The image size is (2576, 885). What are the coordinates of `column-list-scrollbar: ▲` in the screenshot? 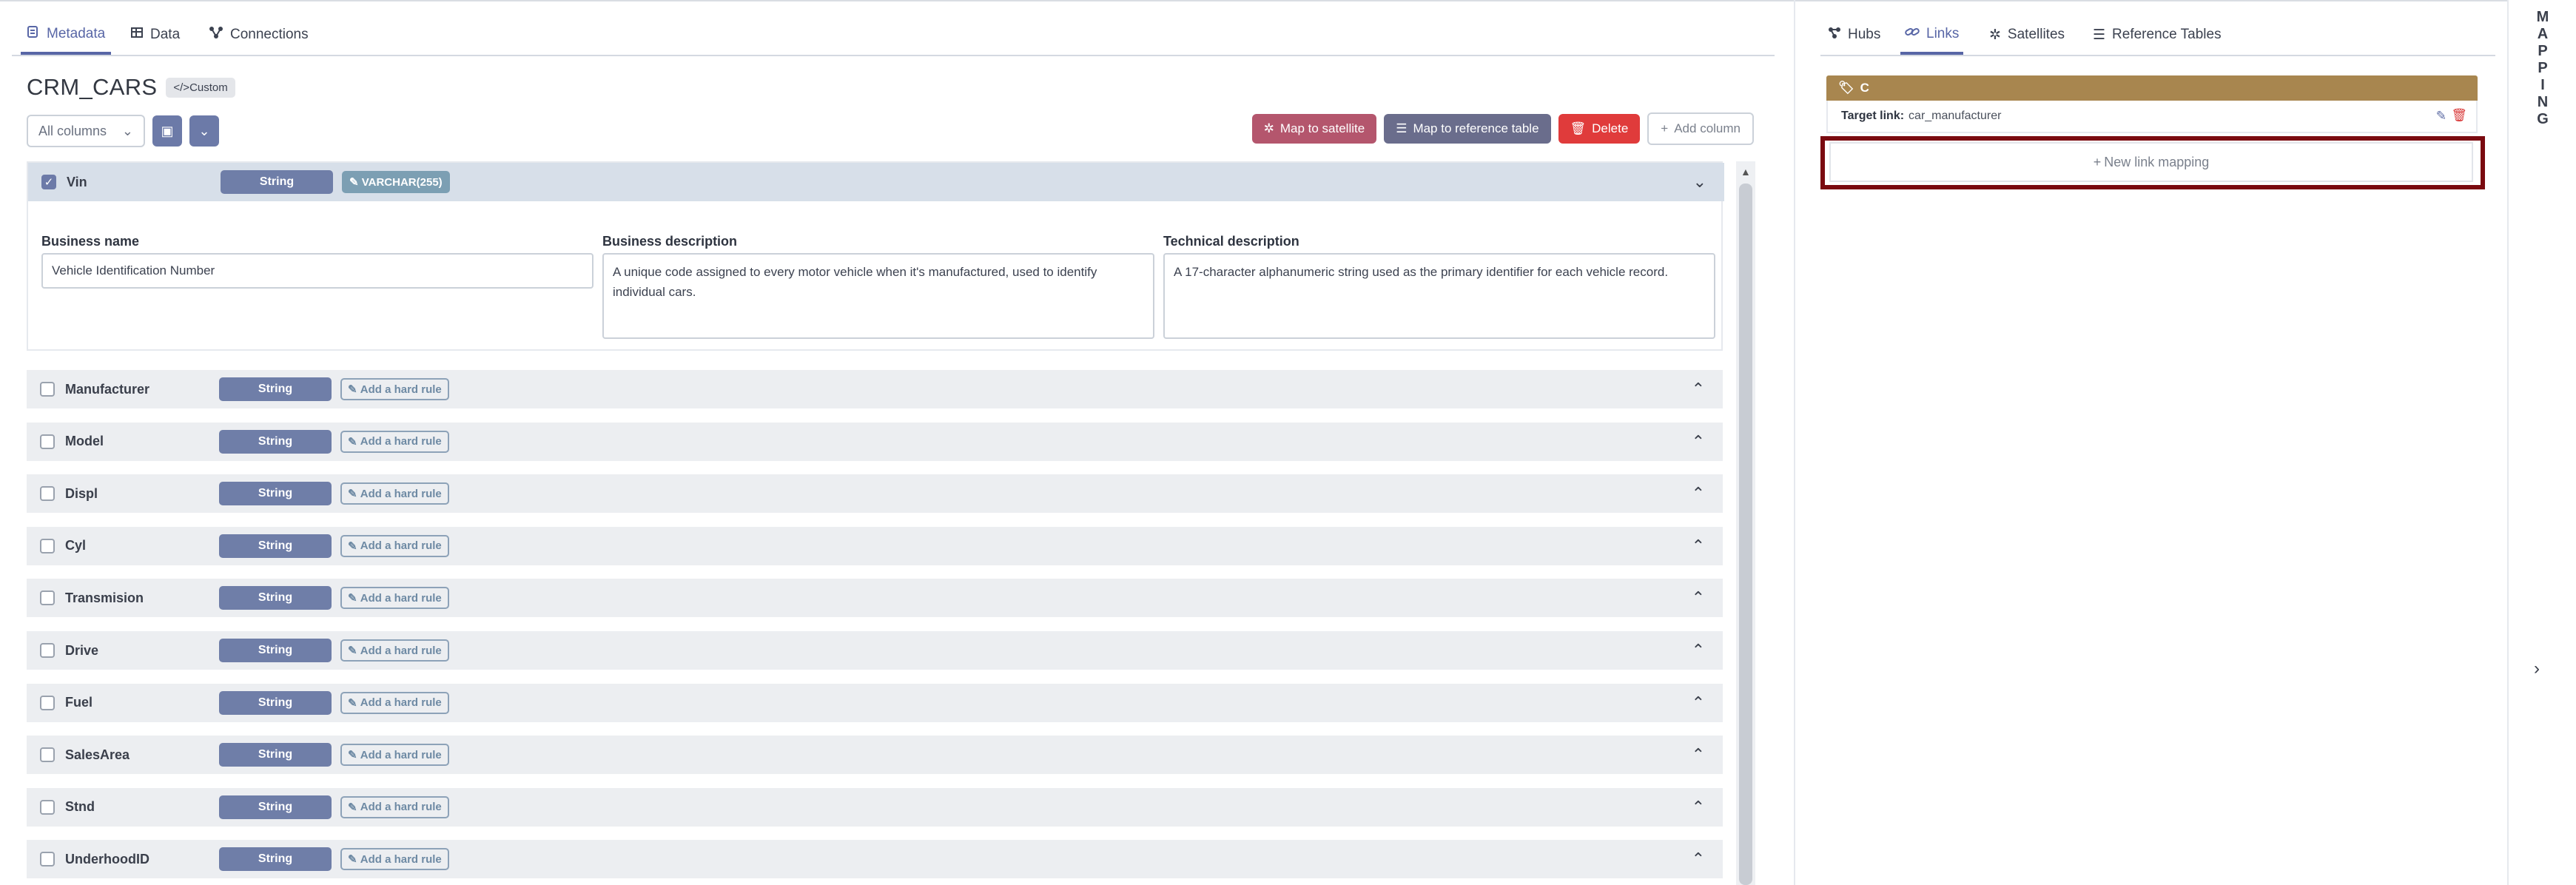 It's located at (1745, 523).